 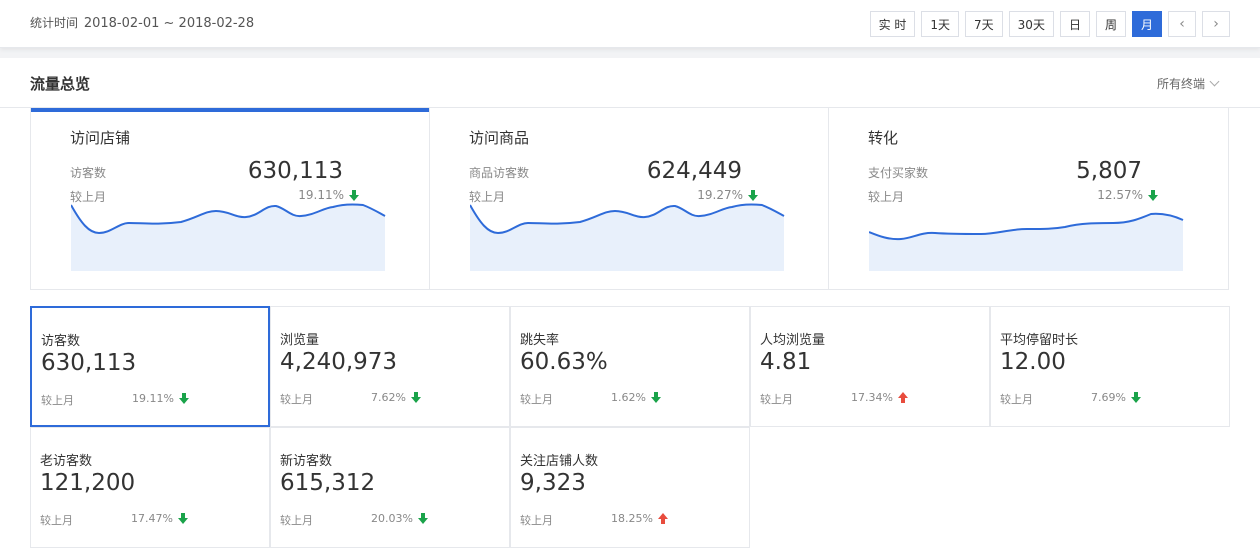 I want to click on date-range-value: 2018-02-01 ~ 2018-02-28, so click(x=169, y=23).